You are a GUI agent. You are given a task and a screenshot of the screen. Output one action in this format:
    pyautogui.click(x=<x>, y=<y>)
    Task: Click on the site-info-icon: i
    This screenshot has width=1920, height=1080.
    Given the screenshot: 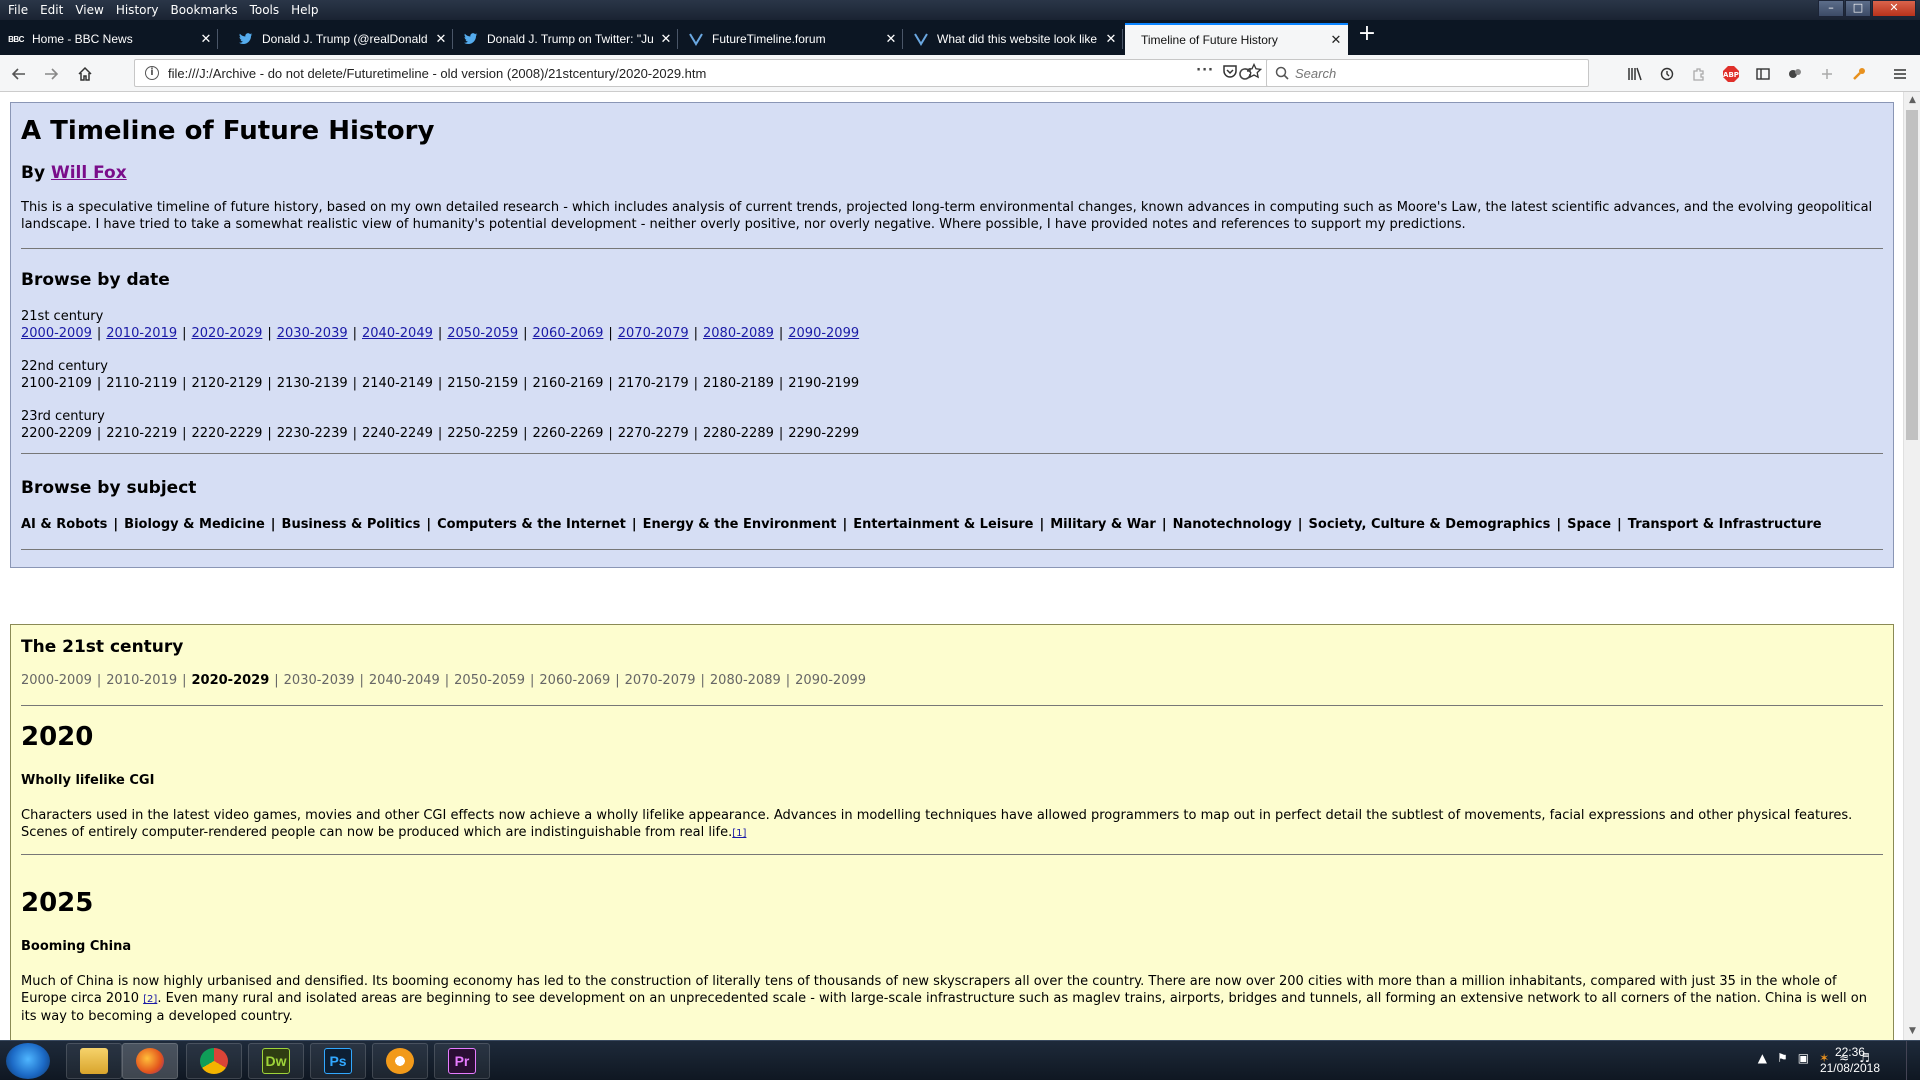 What is the action you would take?
    pyautogui.click(x=152, y=73)
    